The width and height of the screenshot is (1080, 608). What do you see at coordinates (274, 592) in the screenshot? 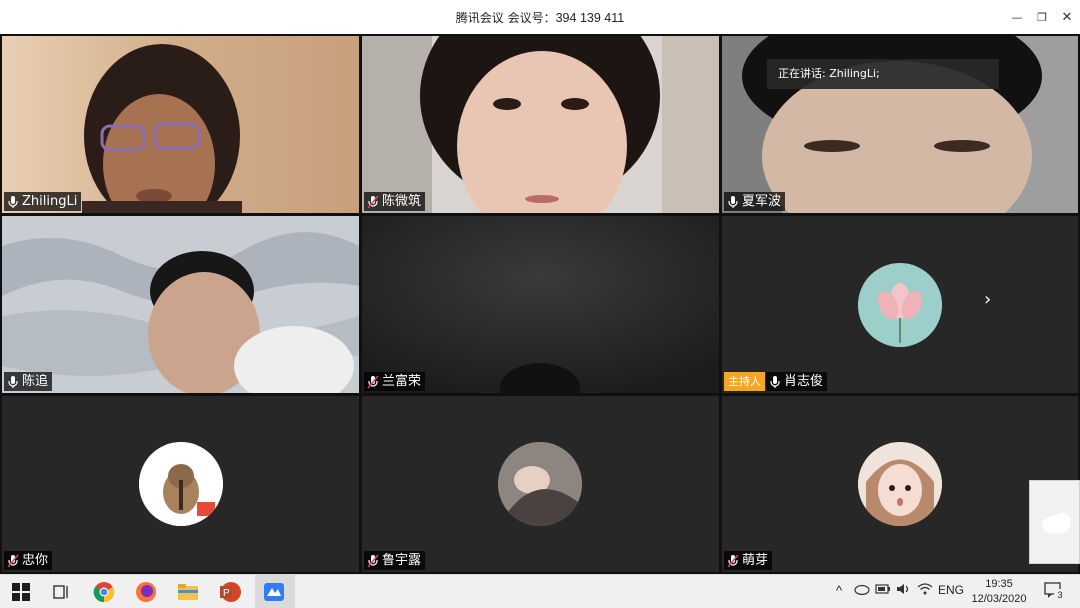
I see `tencent-meeting-icon` at bounding box center [274, 592].